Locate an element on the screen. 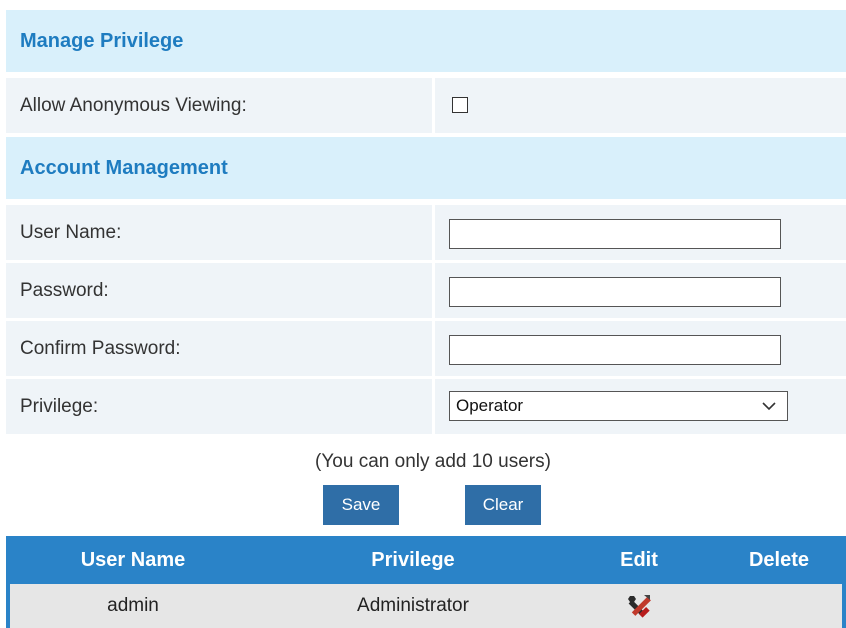  password-cell is located at coordinates (640, 290).